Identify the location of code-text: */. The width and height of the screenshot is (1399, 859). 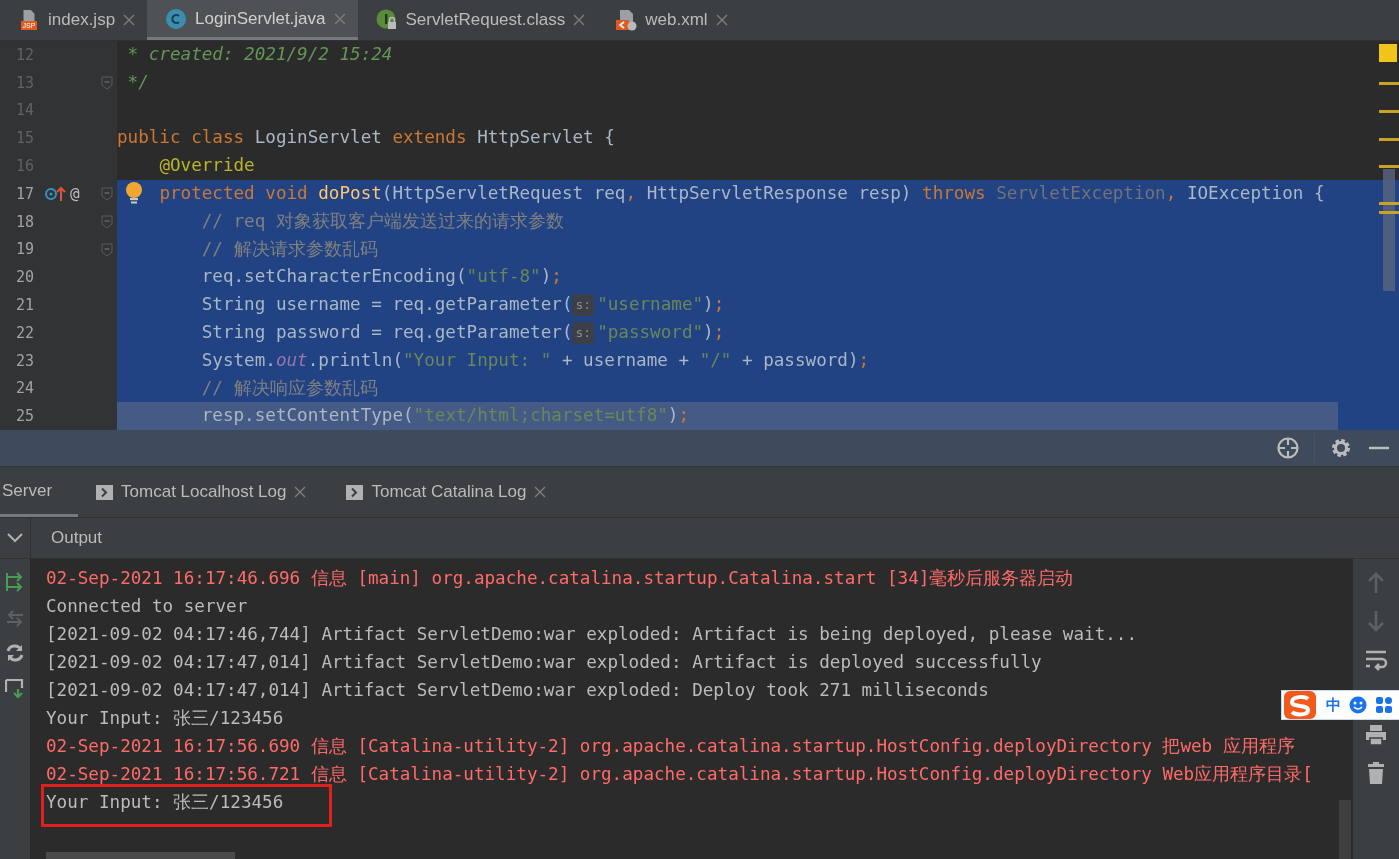
(138, 82).